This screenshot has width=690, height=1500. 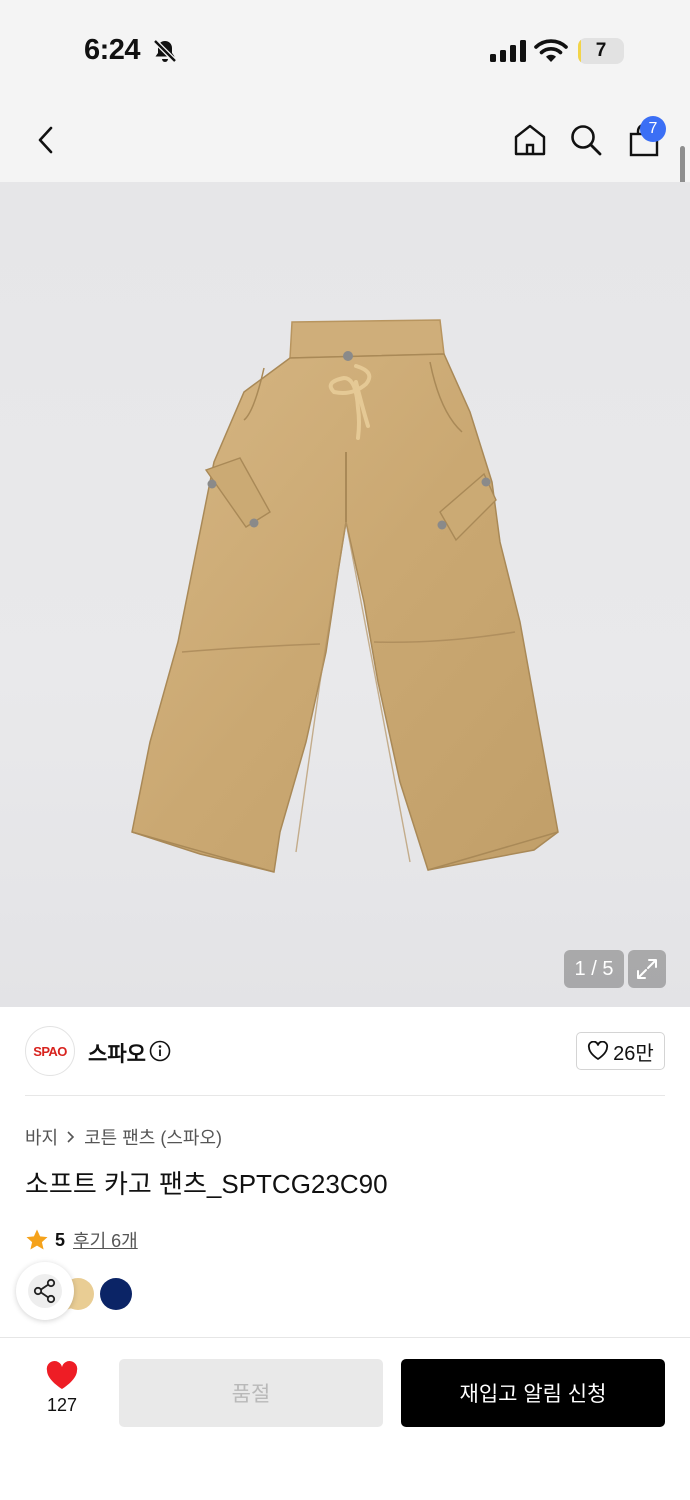 What do you see at coordinates (153, 1137) in the screenshot?
I see `breadcrumb-item: 코튼 팬츠 (스파오)` at bounding box center [153, 1137].